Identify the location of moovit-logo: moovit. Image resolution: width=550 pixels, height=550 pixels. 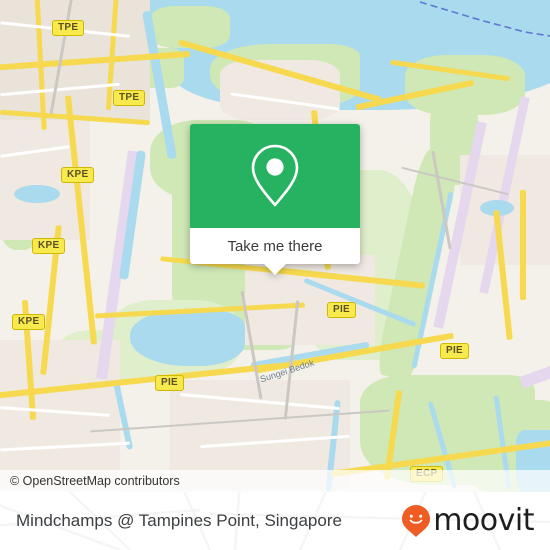
(467, 521).